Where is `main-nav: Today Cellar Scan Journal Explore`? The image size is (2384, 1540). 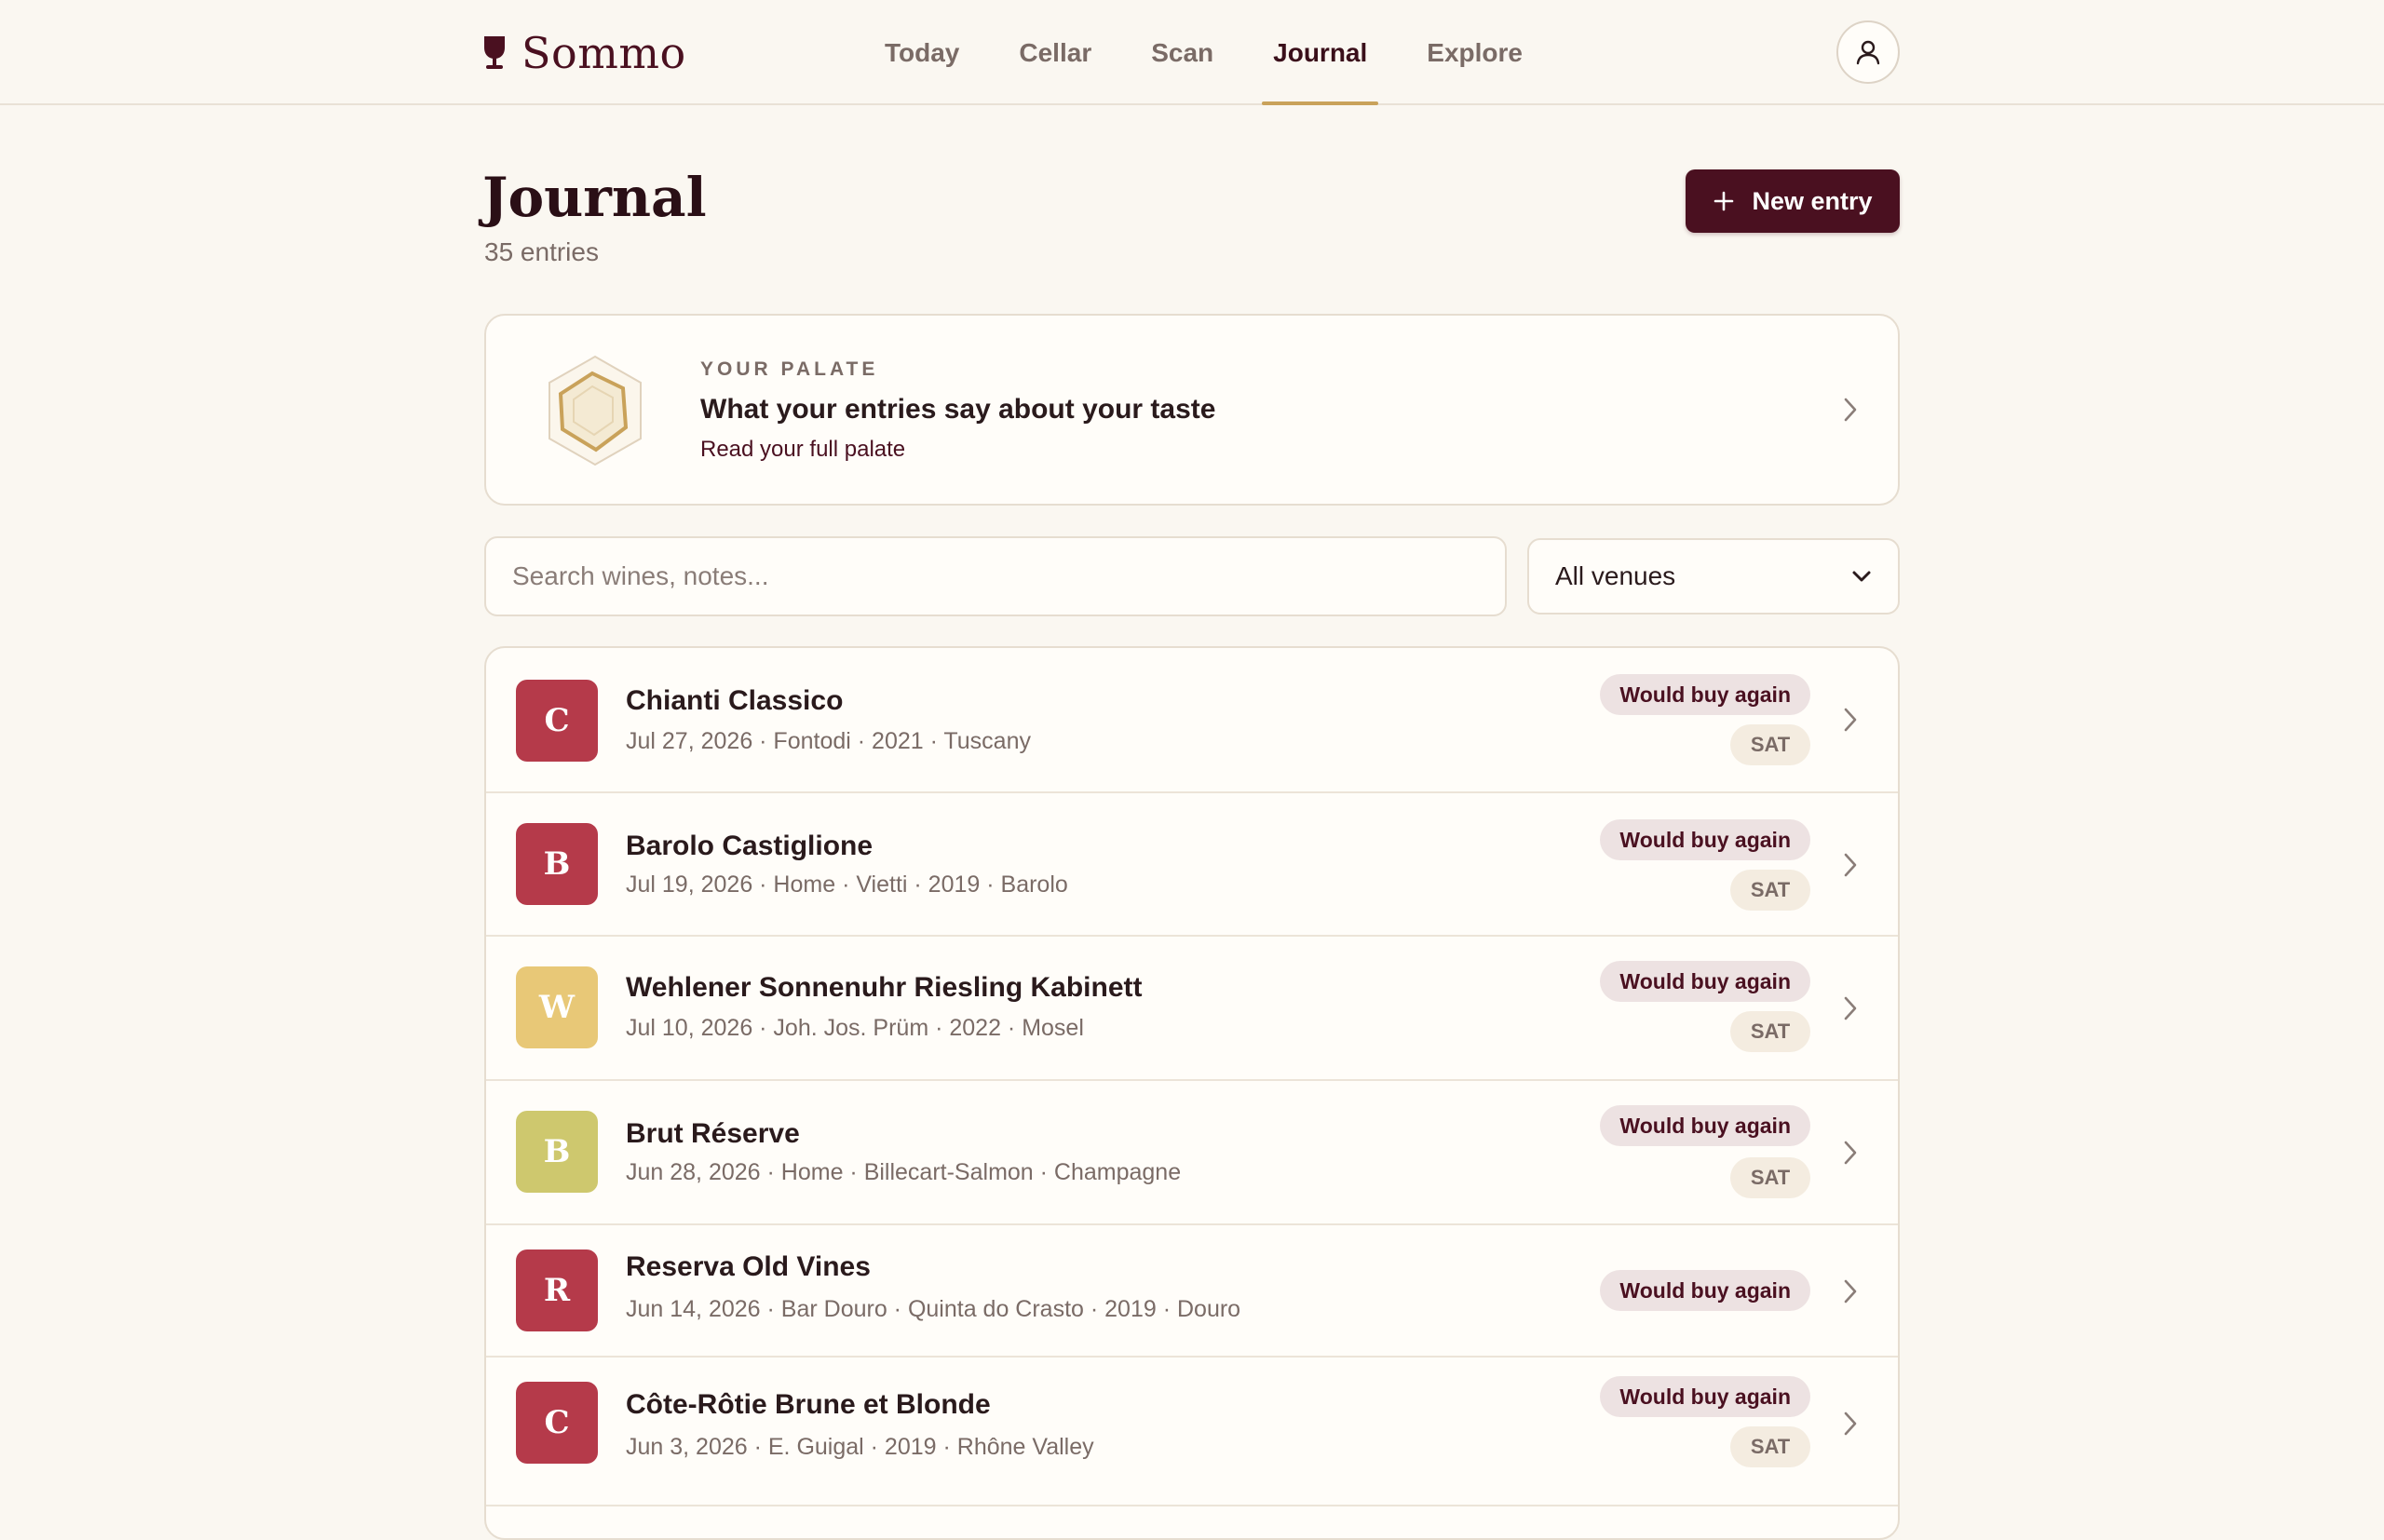
main-nav: Today Cellar Scan Journal Explore is located at coordinates (1203, 53).